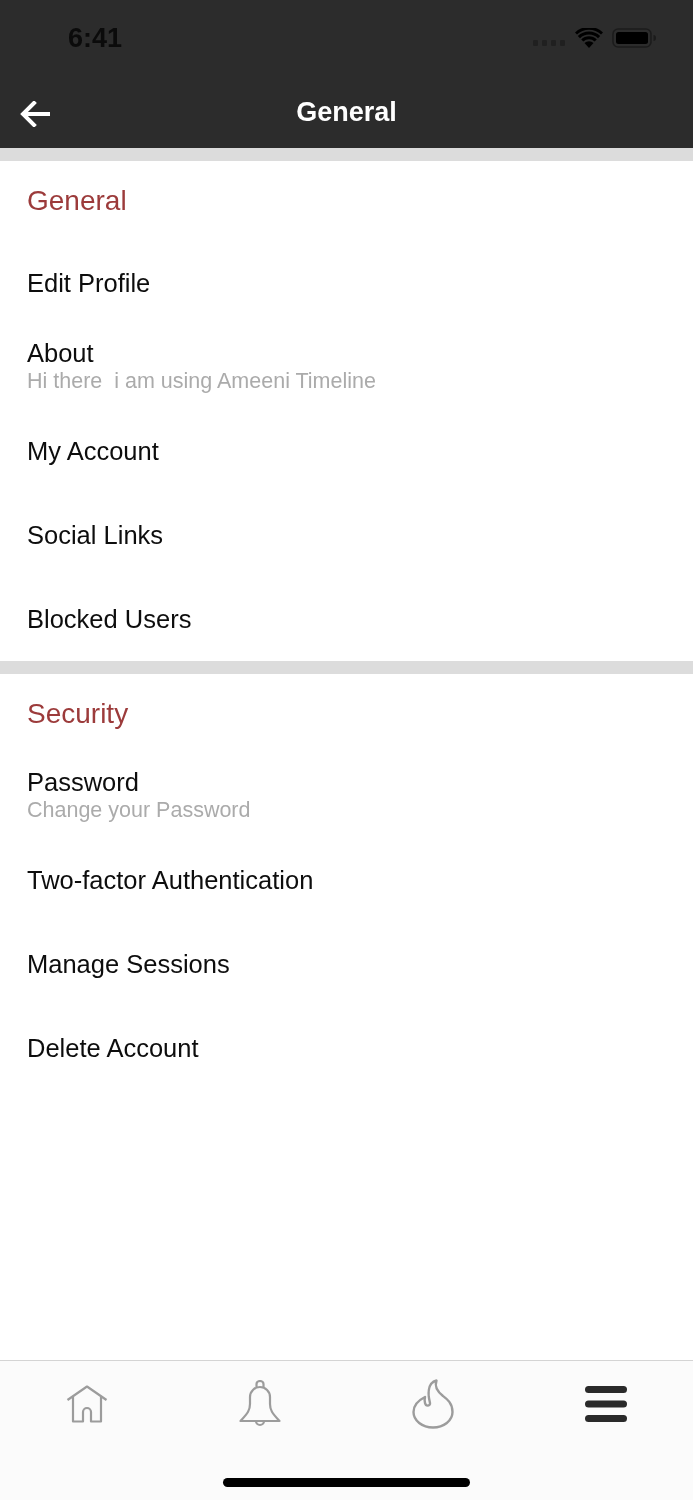  Describe the element at coordinates (634, 37) in the screenshot. I see `battery-icon` at that location.